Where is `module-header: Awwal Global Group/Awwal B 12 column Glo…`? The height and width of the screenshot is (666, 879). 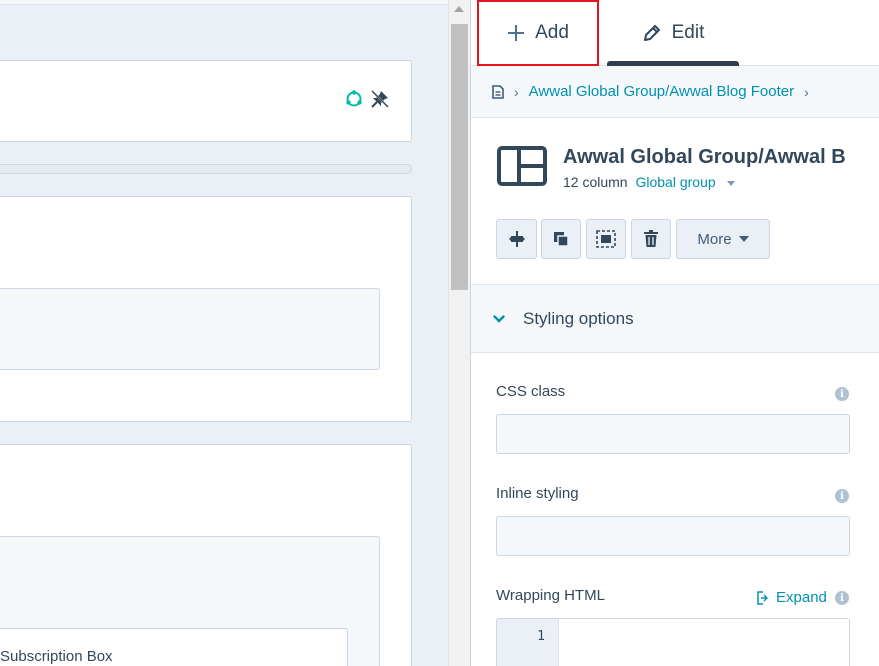
module-header: Awwal Global Group/Awwal B 12 column Glo… is located at coordinates (675, 201).